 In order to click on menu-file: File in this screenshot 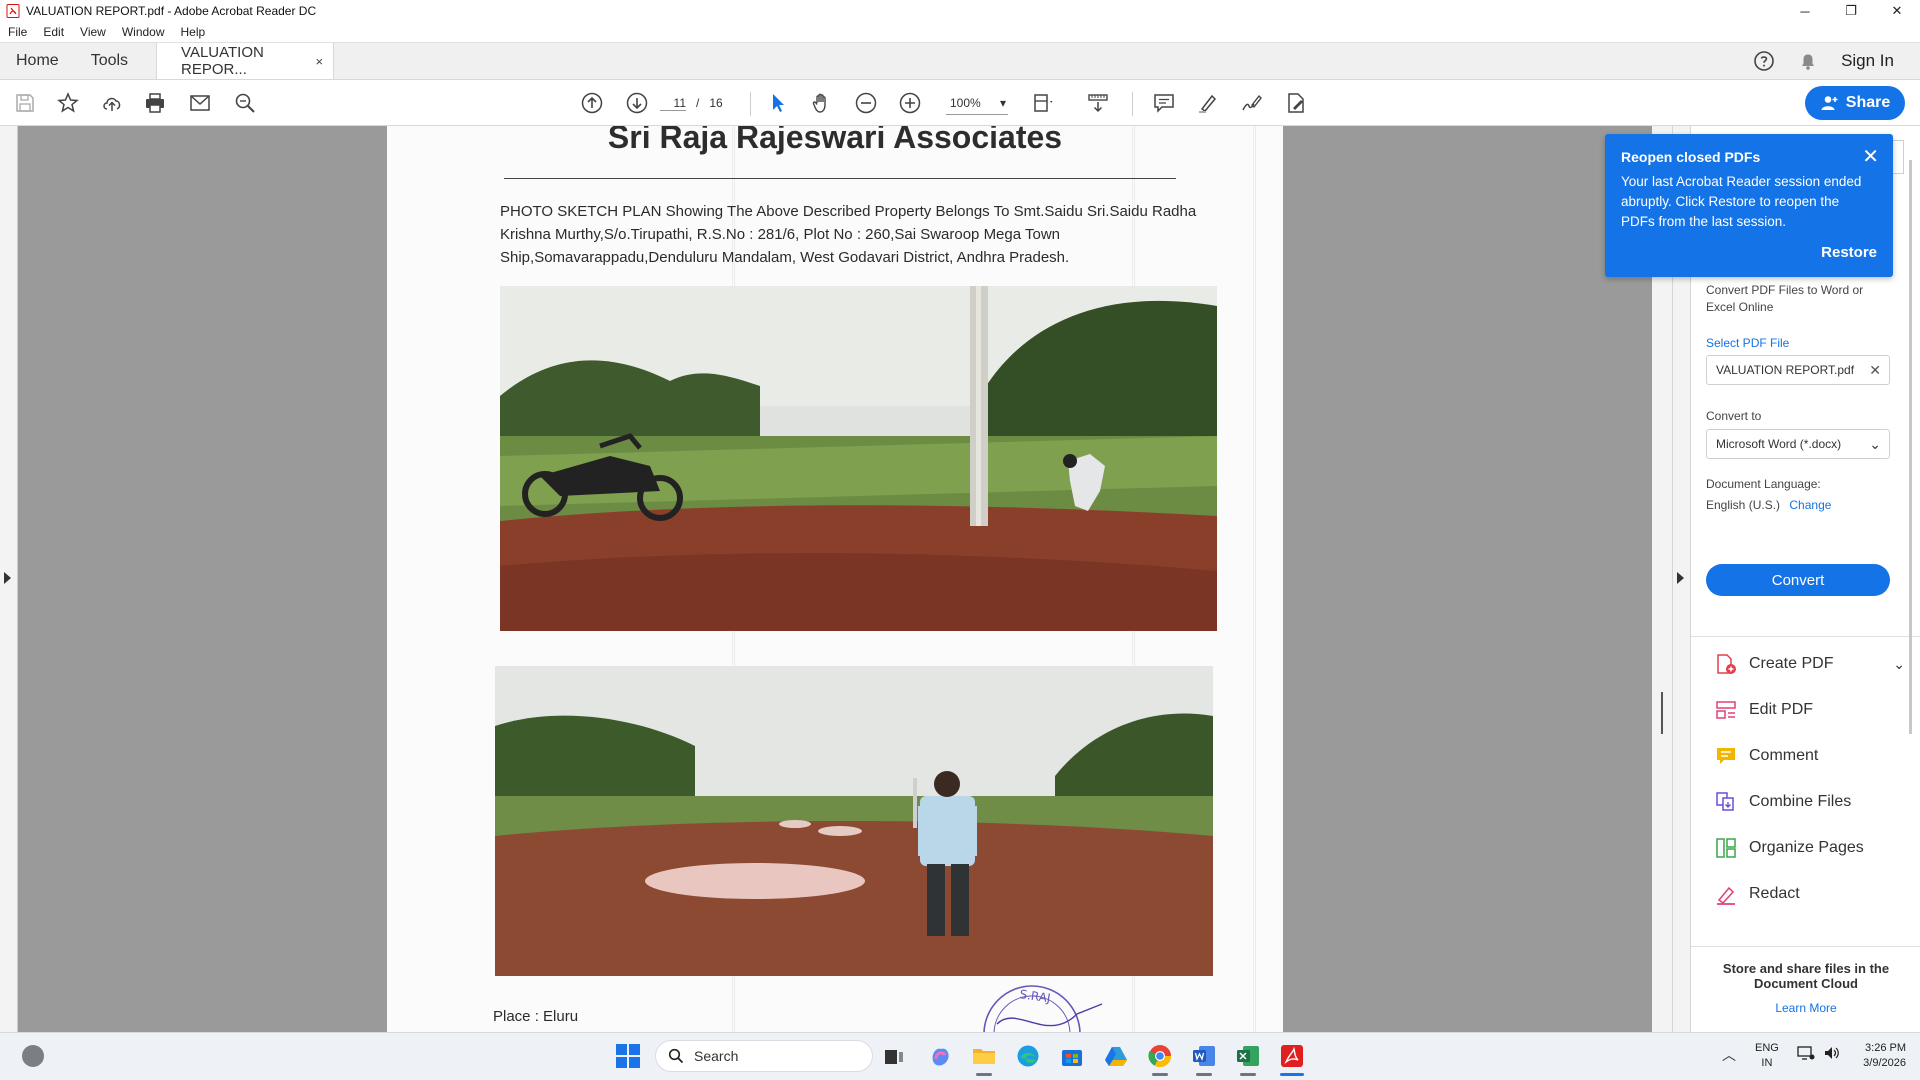, I will do `click(17, 32)`.